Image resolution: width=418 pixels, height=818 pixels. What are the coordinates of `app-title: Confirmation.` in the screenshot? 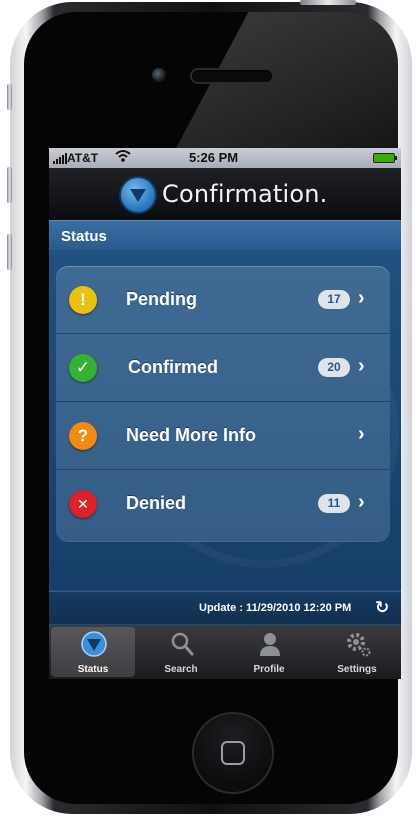 It's located at (245, 194).